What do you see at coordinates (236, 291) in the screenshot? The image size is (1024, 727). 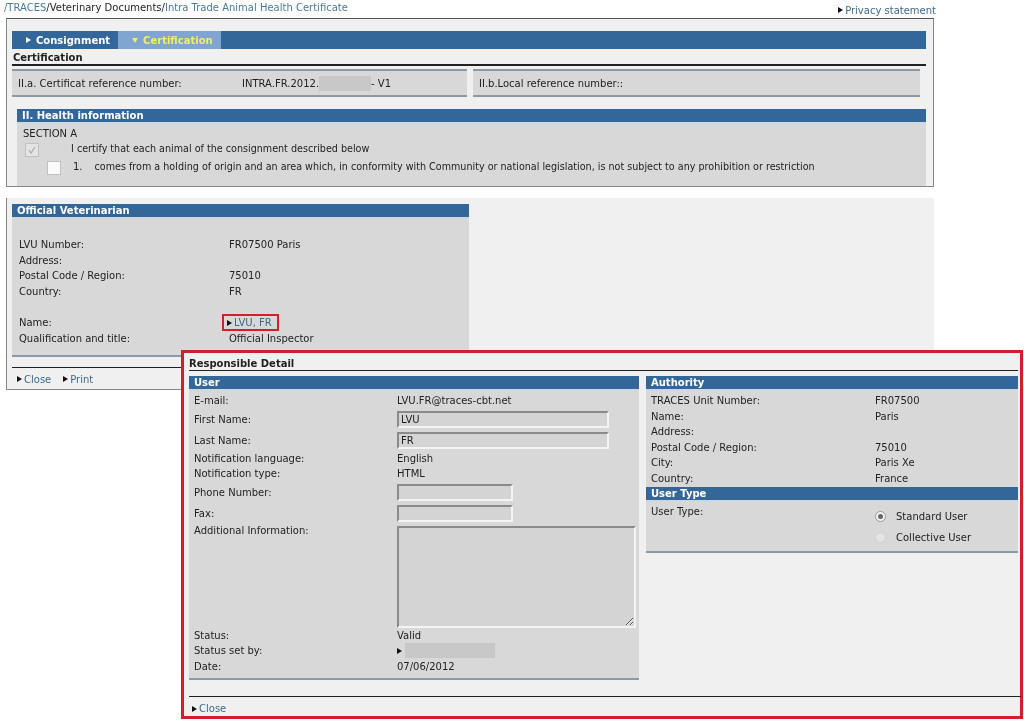 I see `field-value: FR` at bounding box center [236, 291].